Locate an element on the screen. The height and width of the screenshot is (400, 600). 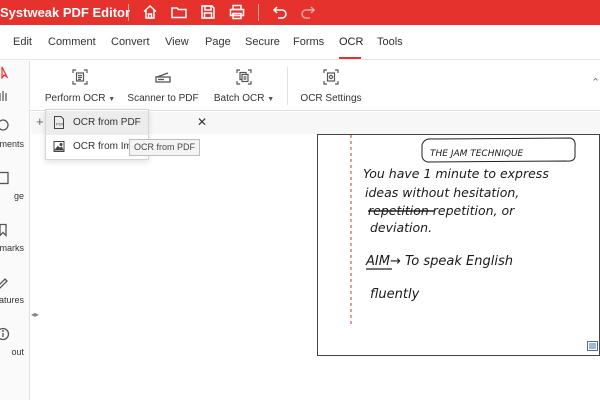
print-icon is located at coordinates (237, 12).